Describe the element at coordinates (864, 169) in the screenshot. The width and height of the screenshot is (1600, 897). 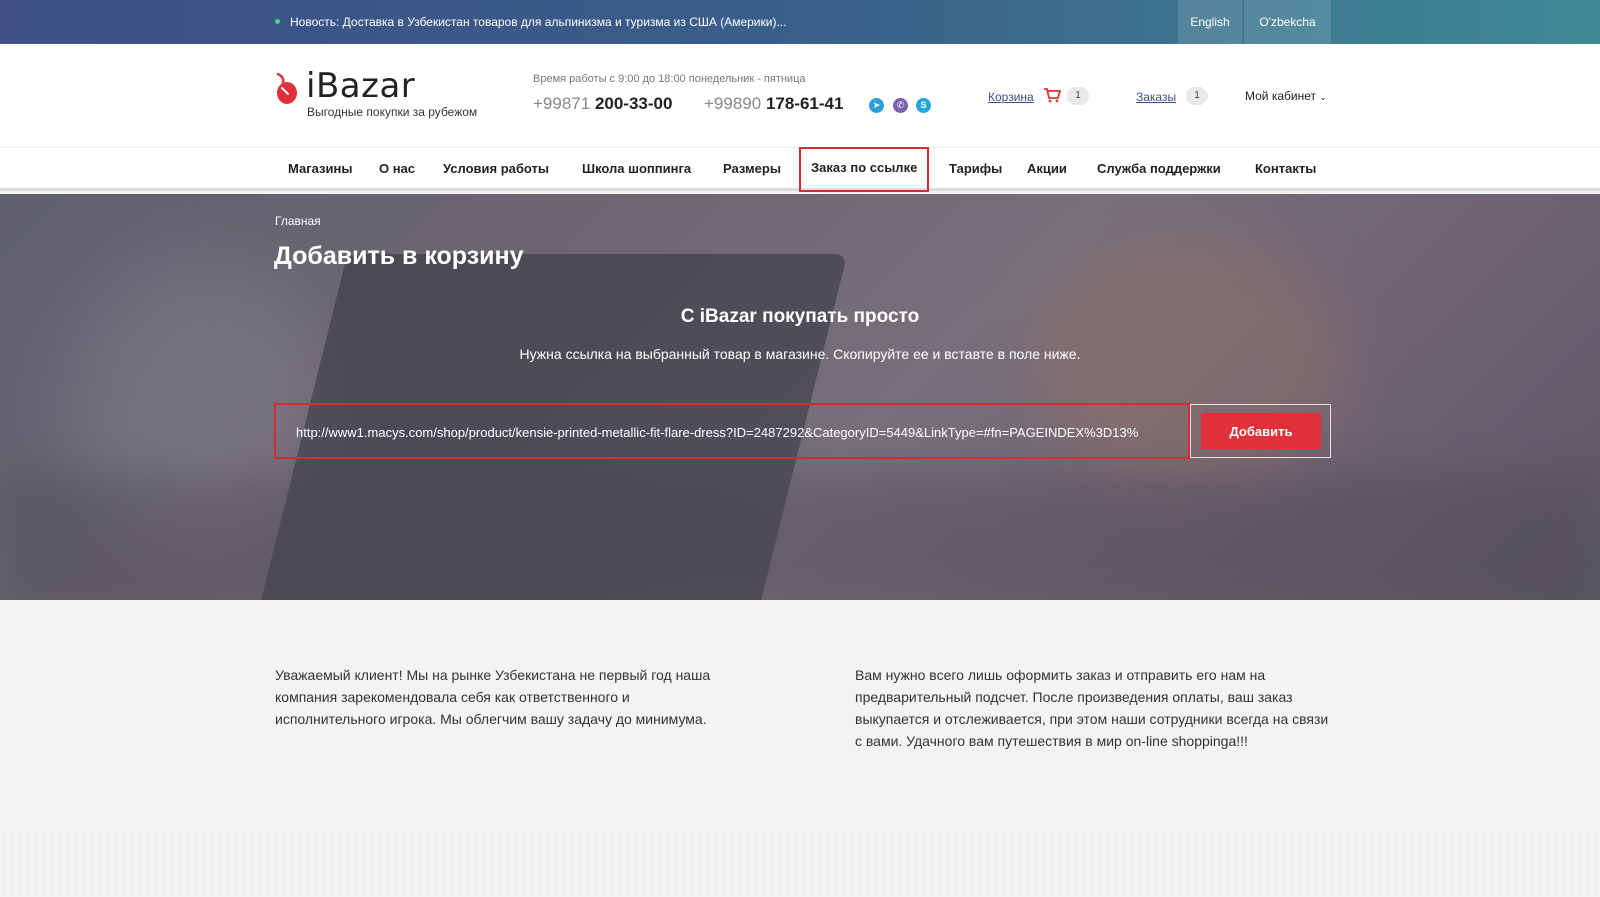
I see `nav-item-order-by-link: Заказ по ссылке` at that location.